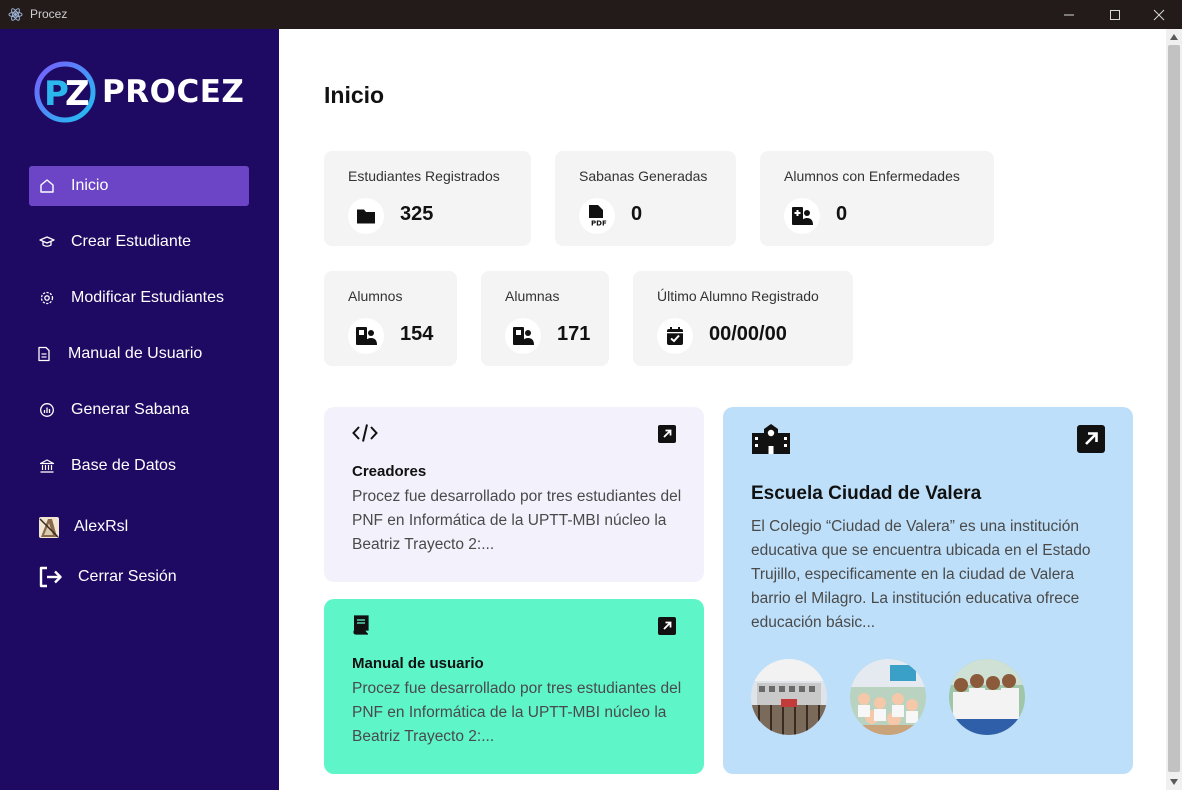  Describe the element at coordinates (1174, 408) in the screenshot. I see `scrollbar-thumb` at that location.